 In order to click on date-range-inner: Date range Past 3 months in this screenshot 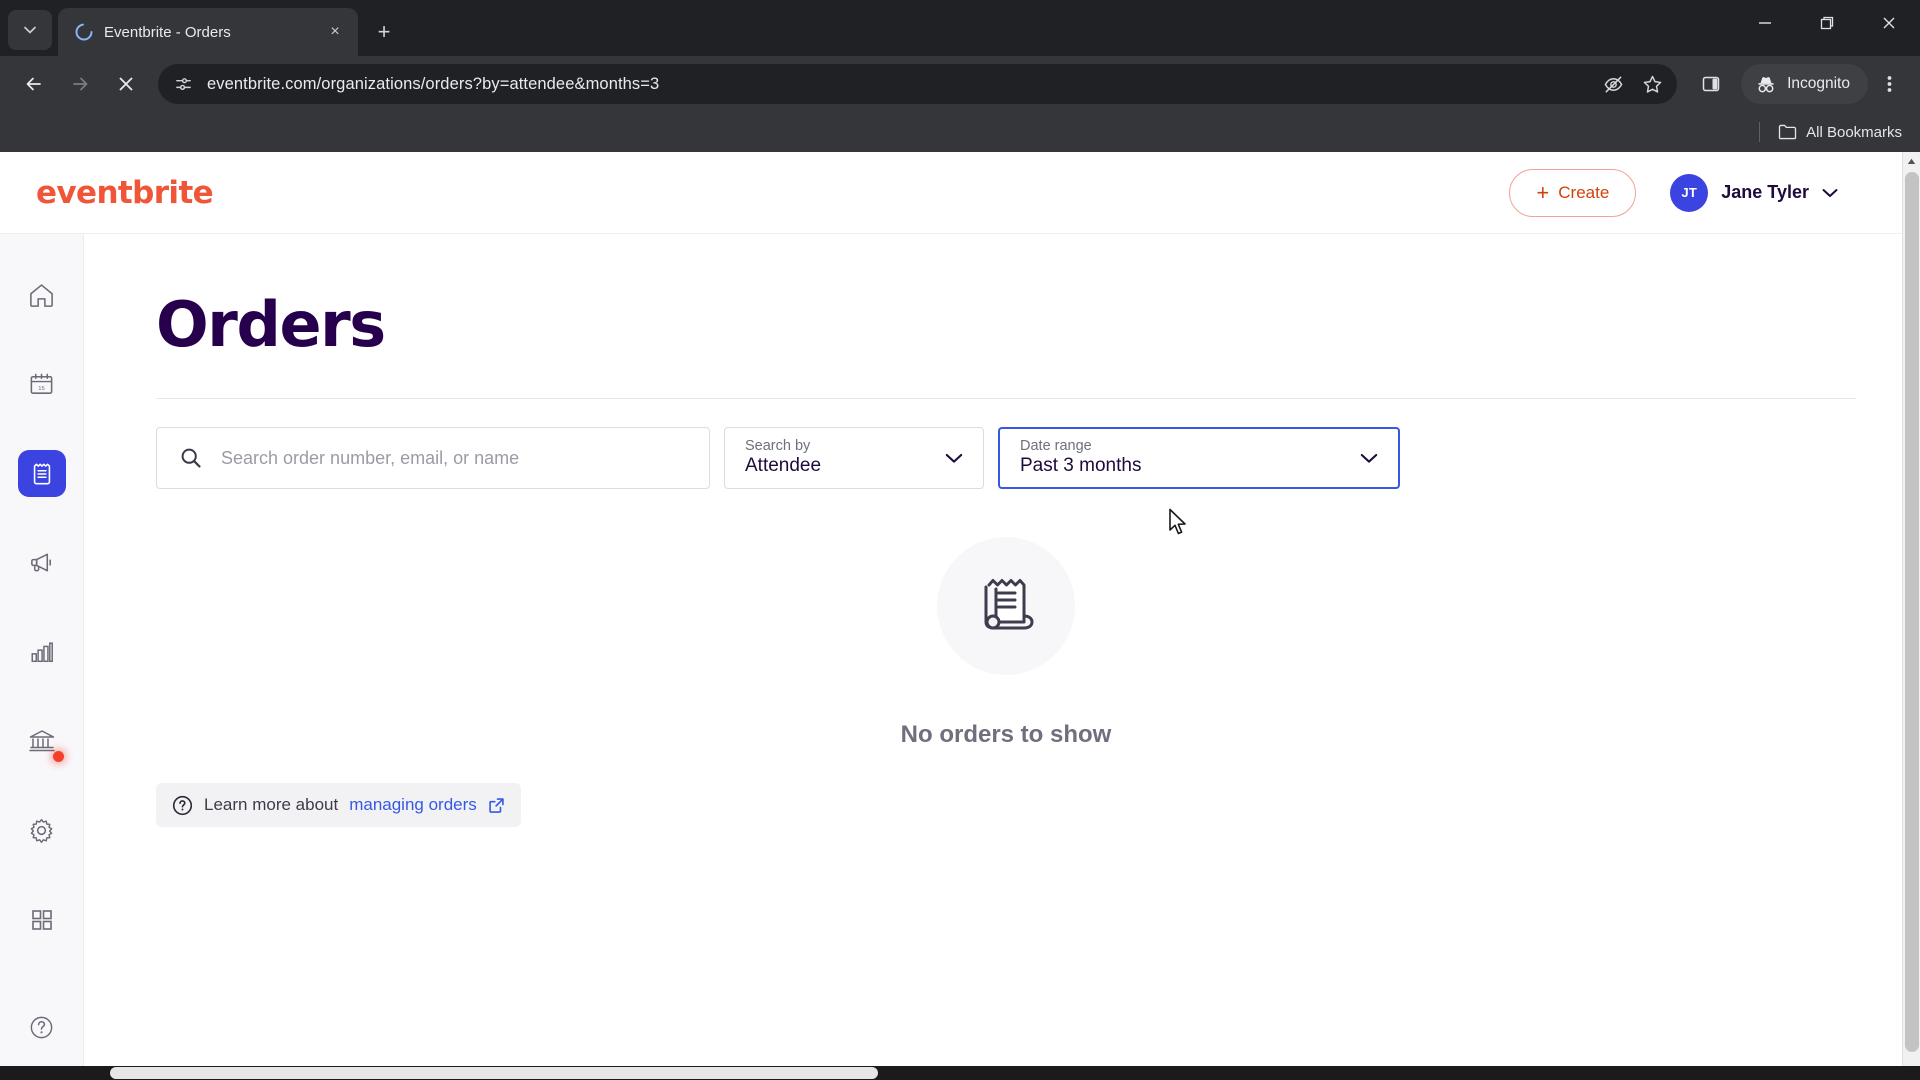, I will do `click(1080, 458)`.